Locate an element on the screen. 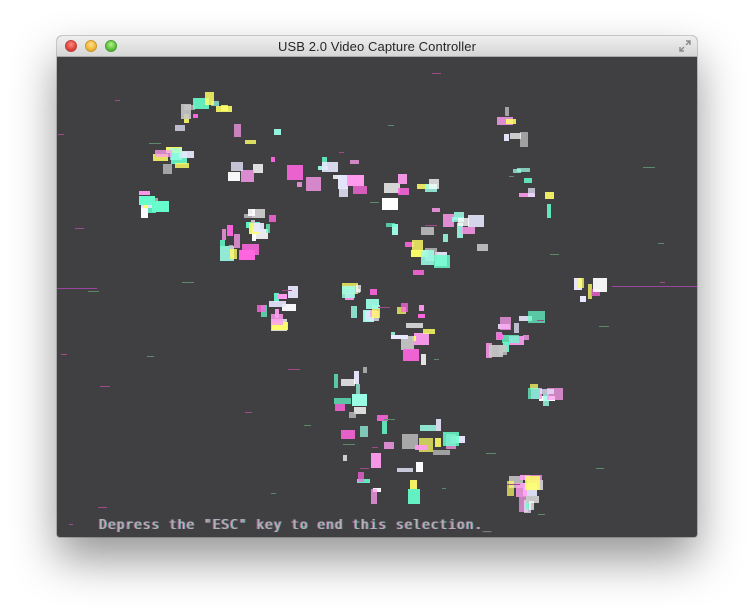 The image size is (754, 616). title-bar: USB 2.0 Video Capture Controller is located at coordinates (377, 46).